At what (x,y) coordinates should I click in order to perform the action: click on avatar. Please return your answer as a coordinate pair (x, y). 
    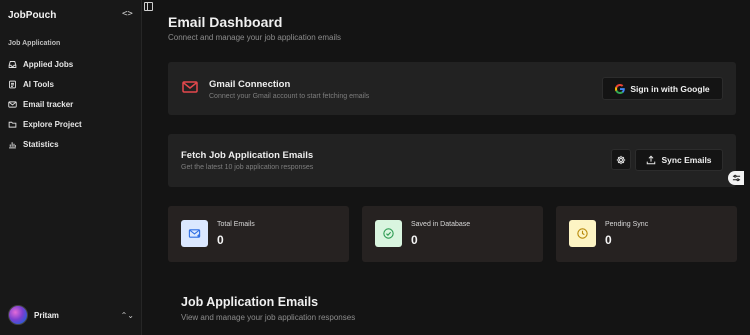
    Looking at the image, I should click on (18, 315).